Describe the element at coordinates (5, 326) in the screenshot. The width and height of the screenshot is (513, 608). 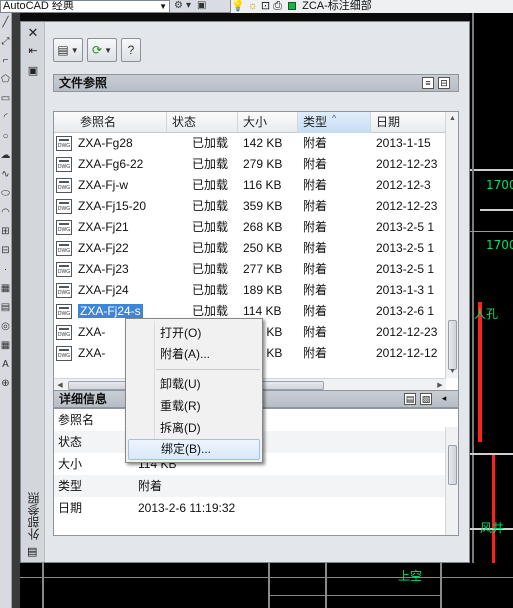
I see `region-icon: ◎` at that location.